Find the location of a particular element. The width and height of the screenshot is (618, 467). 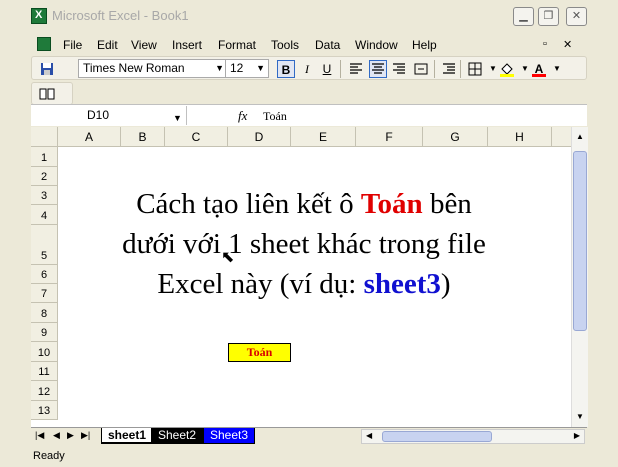

col-header-e: E is located at coordinates (323, 137).